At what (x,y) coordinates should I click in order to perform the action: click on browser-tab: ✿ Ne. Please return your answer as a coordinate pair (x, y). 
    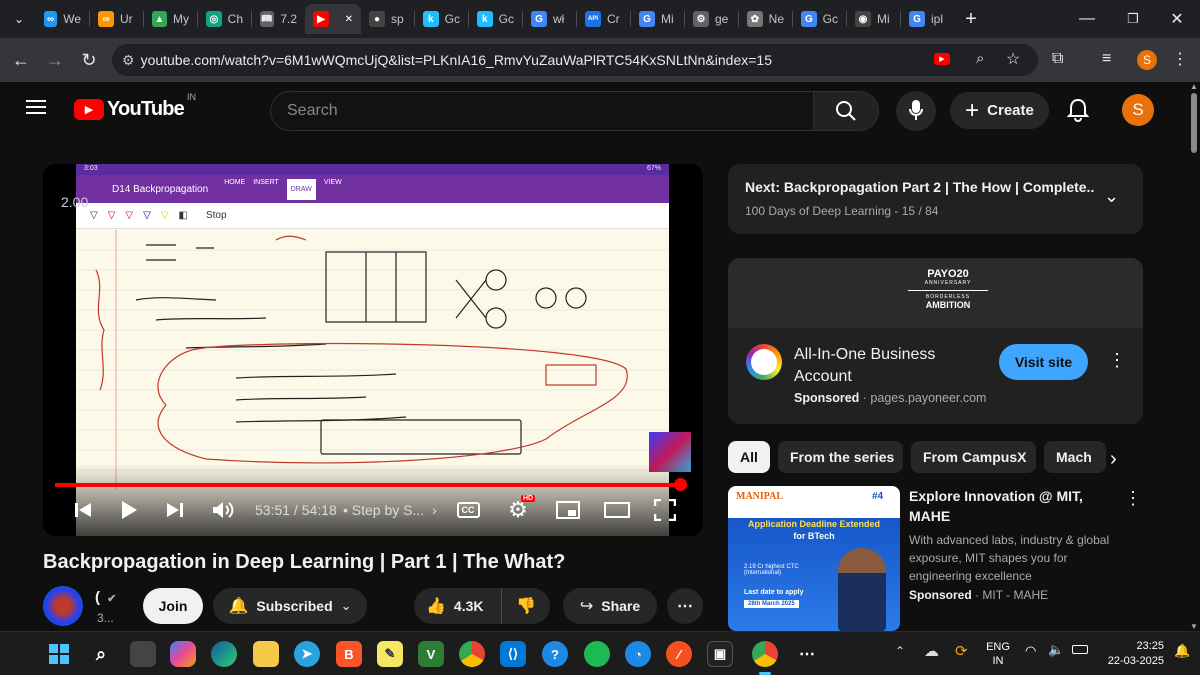
    Looking at the image, I should click on (765, 19).